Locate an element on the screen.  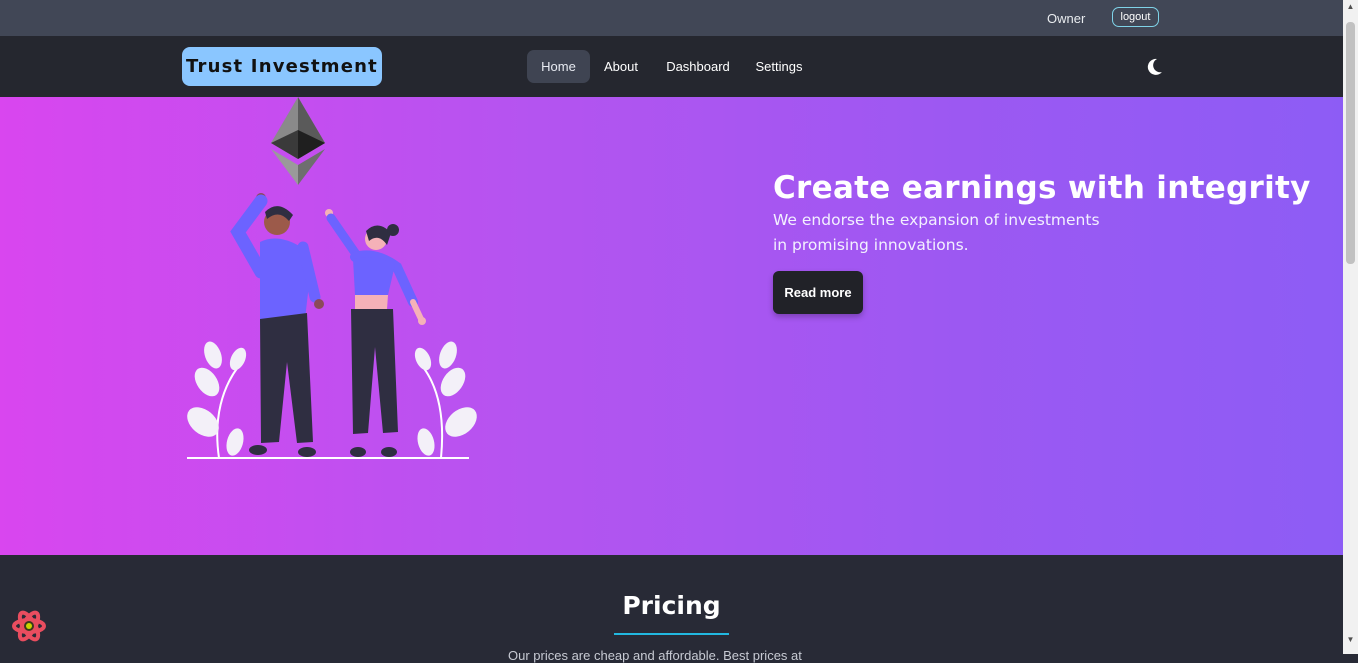
pricing-underline is located at coordinates (671, 634).